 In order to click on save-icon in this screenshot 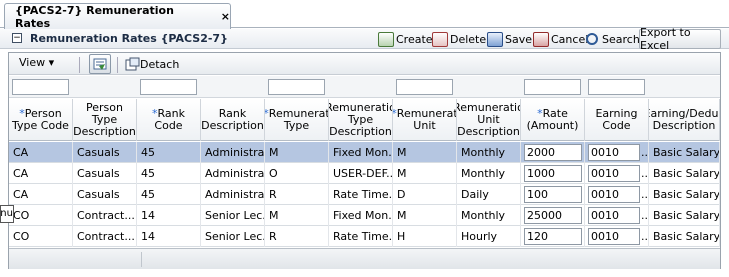, I will do `click(495, 39)`.